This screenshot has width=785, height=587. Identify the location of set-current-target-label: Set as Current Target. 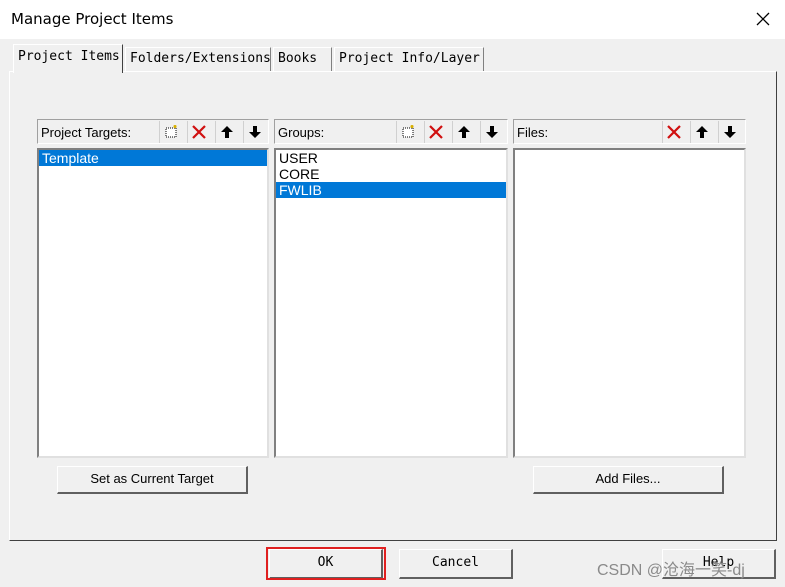
(152, 478).